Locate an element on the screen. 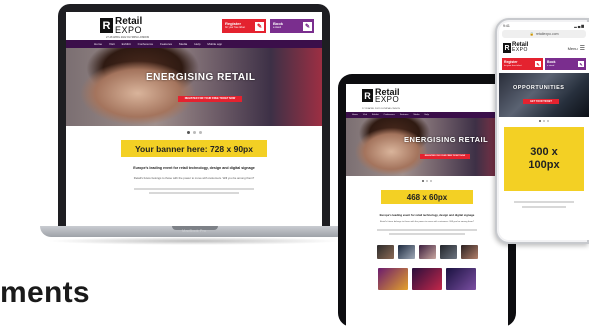 This screenshot has height=327, width=589. section-headline-fragment: ments is located at coordinates (45, 292).